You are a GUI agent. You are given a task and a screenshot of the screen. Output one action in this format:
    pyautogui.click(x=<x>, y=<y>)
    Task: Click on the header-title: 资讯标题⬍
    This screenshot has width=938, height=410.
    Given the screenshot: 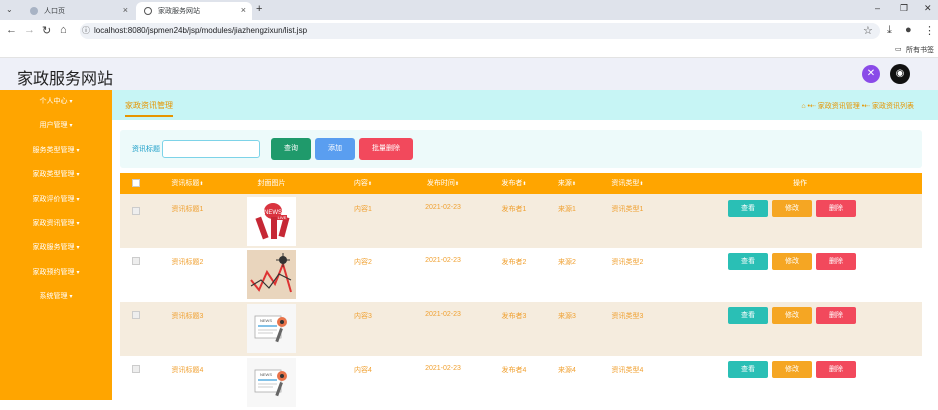 What is the action you would take?
    pyautogui.click(x=187, y=184)
    